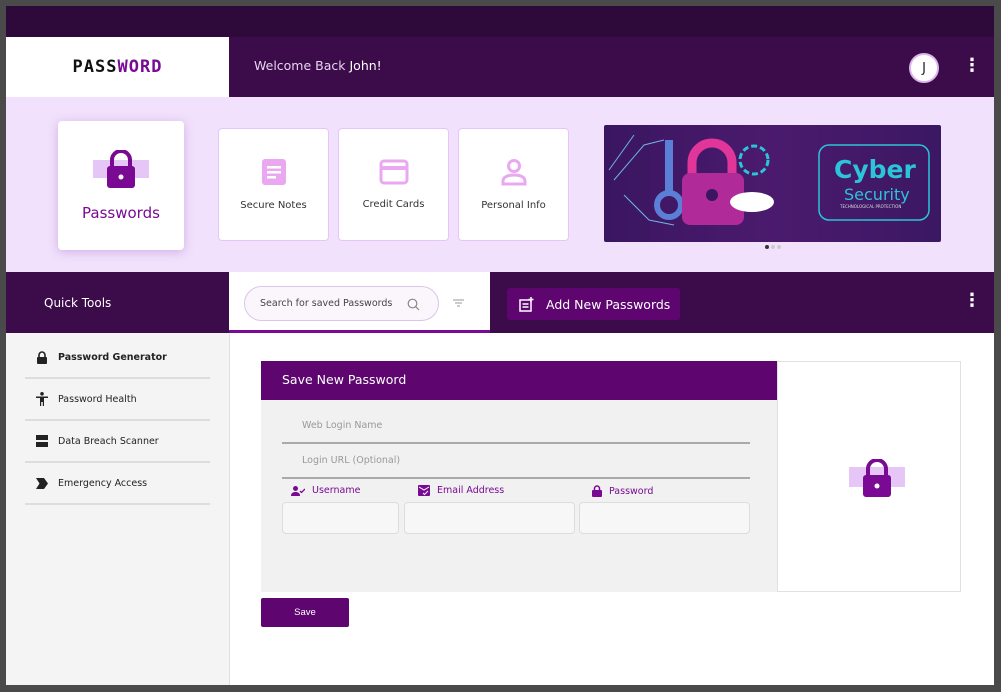  I want to click on category-passwords: Passwords, so click(121, 185).